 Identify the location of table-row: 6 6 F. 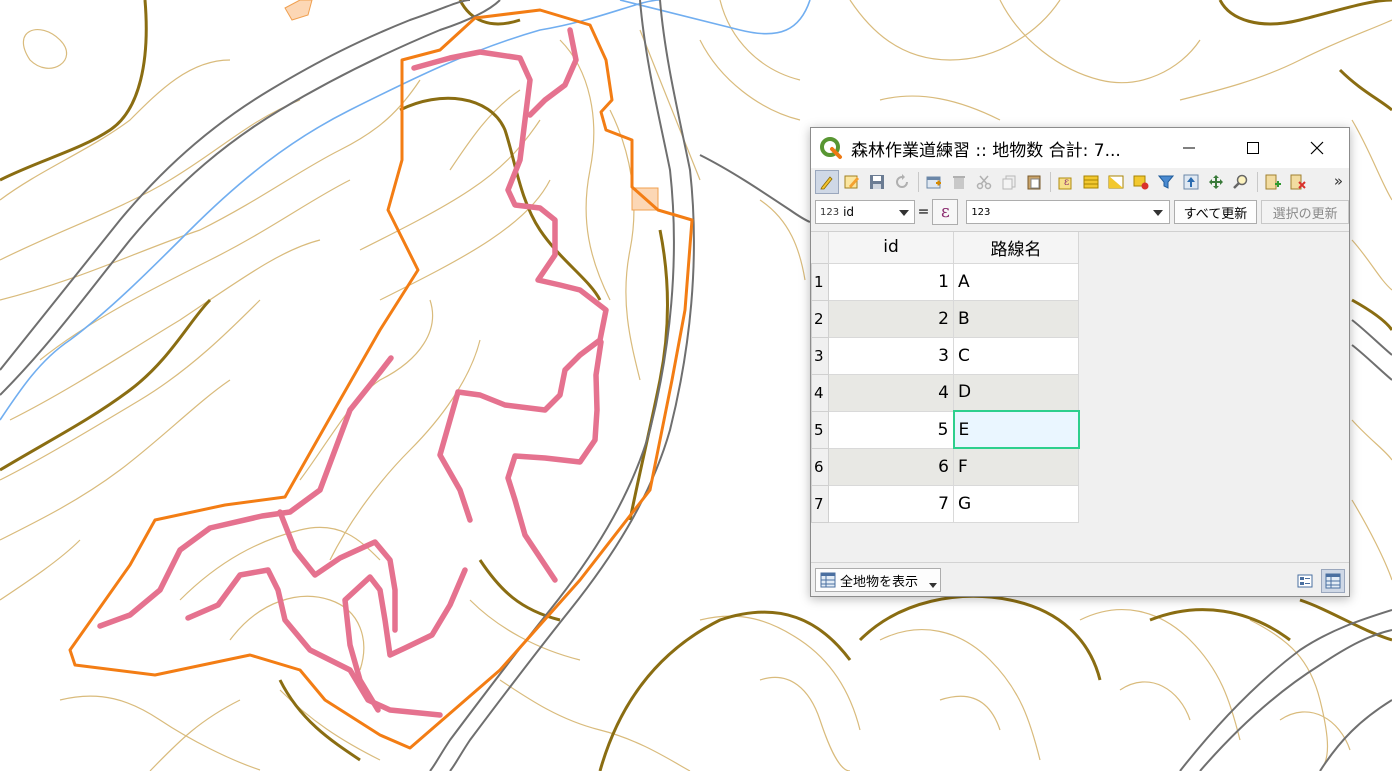
(945, 466).